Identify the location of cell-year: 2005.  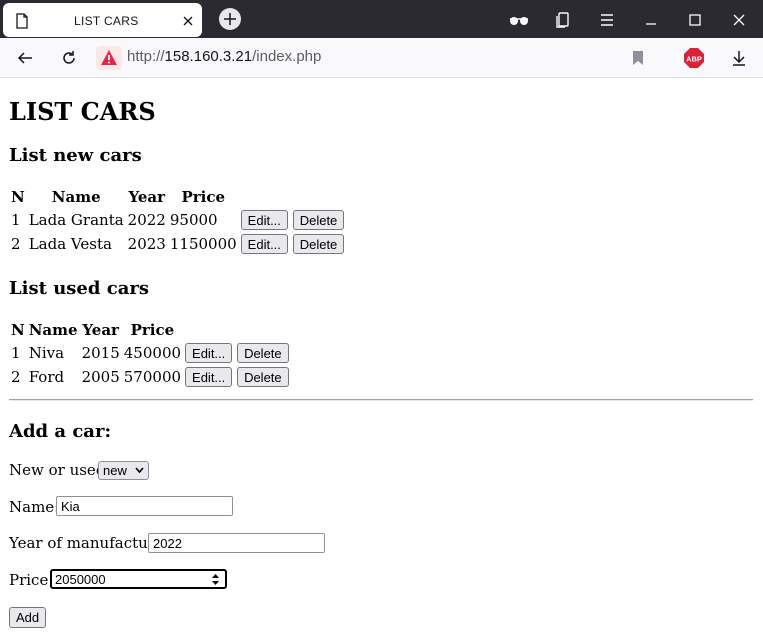
(100, 377).